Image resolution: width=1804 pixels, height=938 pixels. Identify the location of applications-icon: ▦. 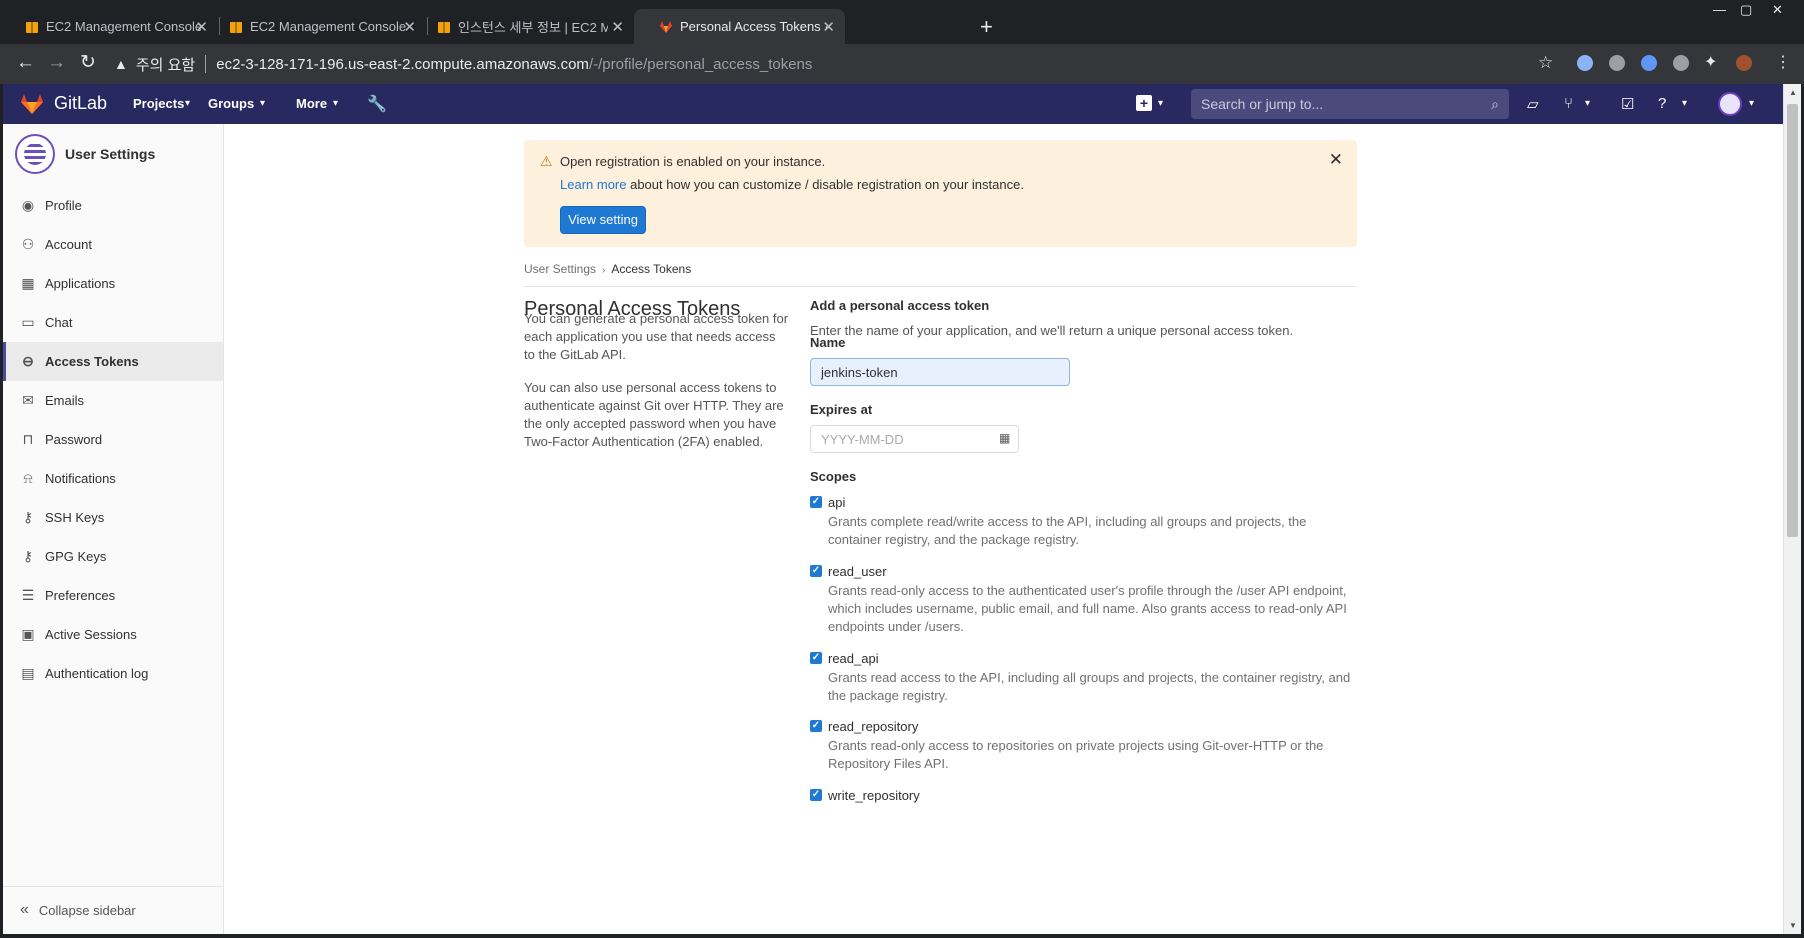
(28, 283).